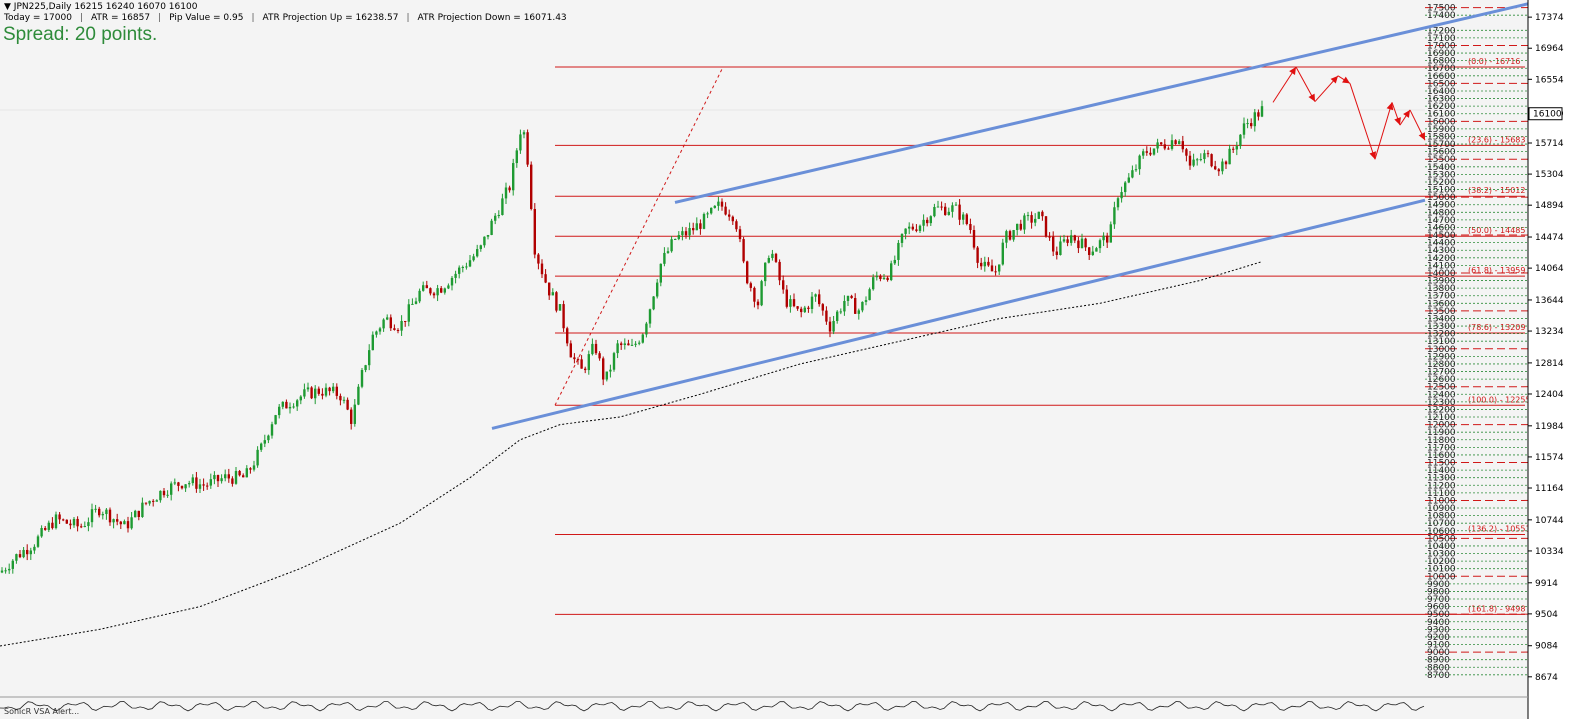 This screenshot has height=719, width=1594. What do you see at coordinates (1549, 301) in the screenshot?
I see `axis-label-9: 13644` at bounding box center [1549, 301].